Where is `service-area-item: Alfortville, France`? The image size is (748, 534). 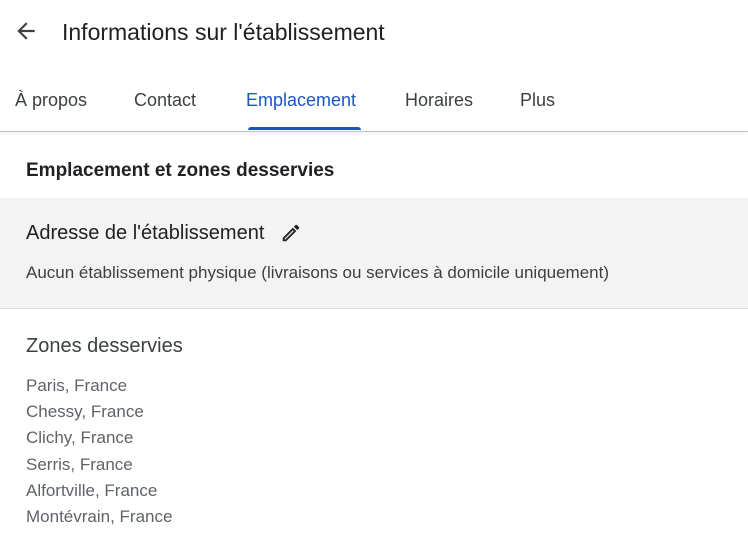 service-area-item: Alfortville, France is located at coordinates (92, 490).